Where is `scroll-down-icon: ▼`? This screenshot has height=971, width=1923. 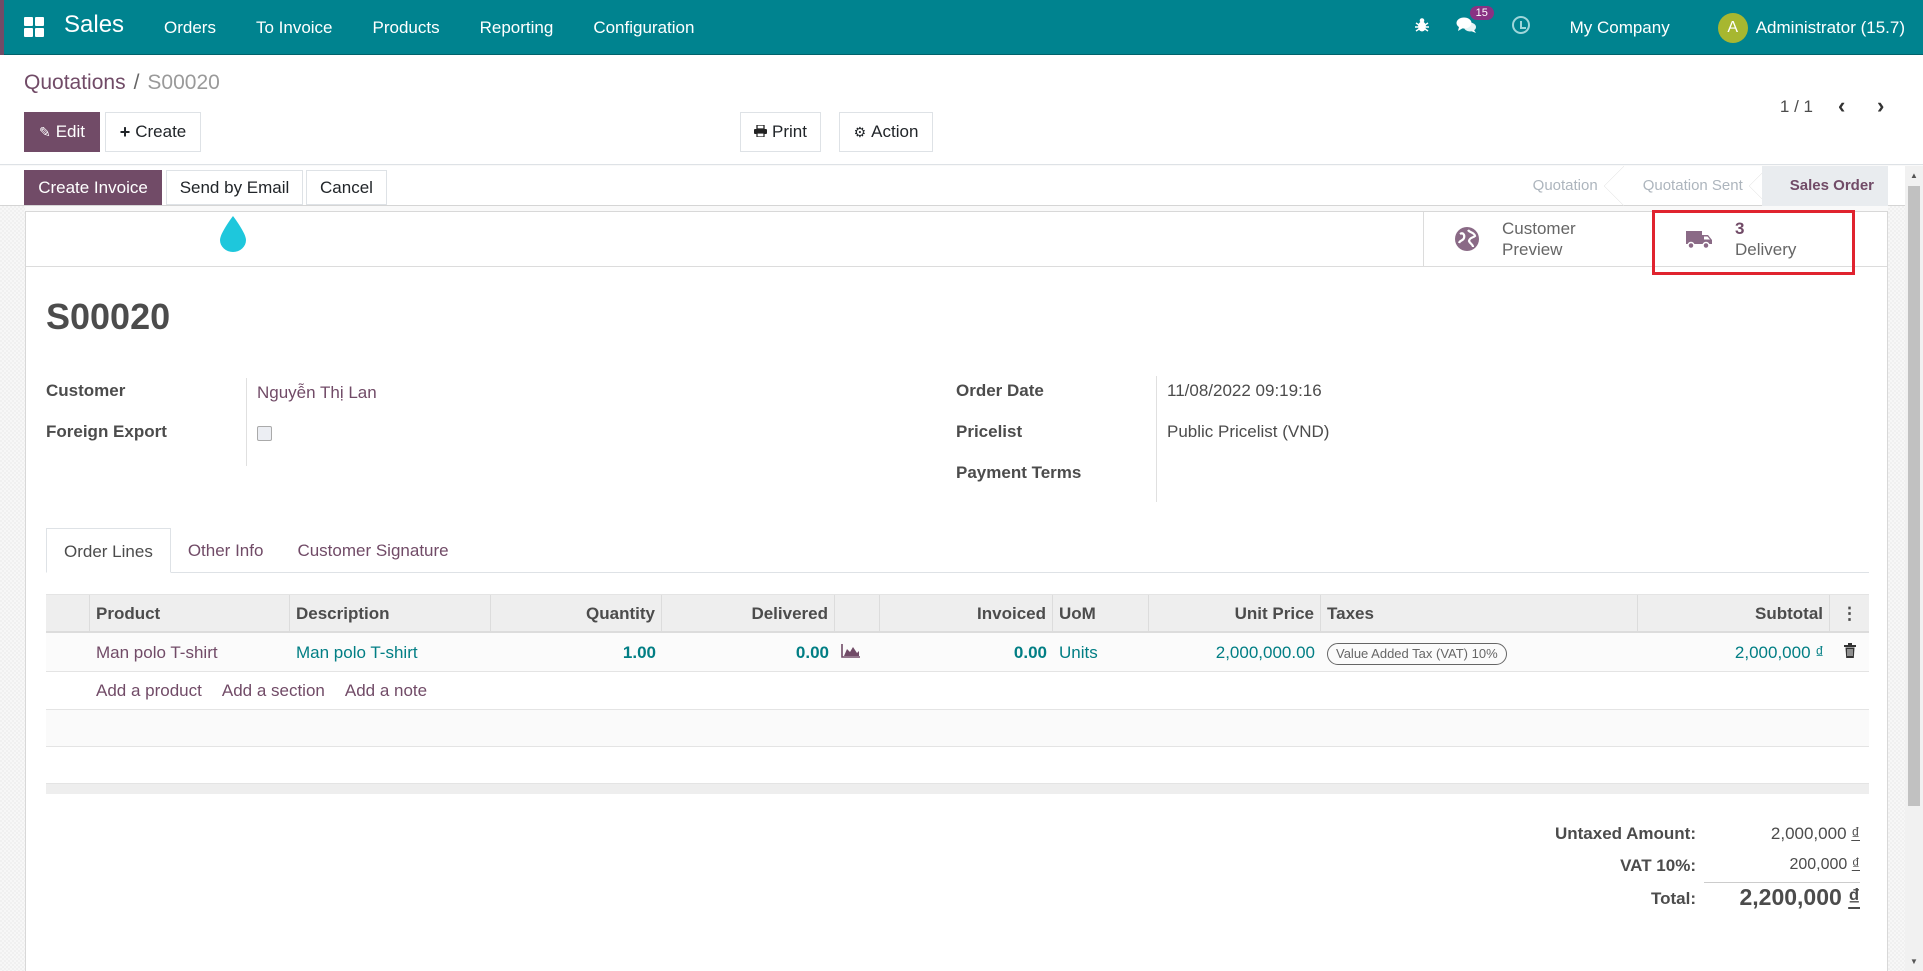 scroll-down-icon: ▼ is located at coordinates (1914, 961).